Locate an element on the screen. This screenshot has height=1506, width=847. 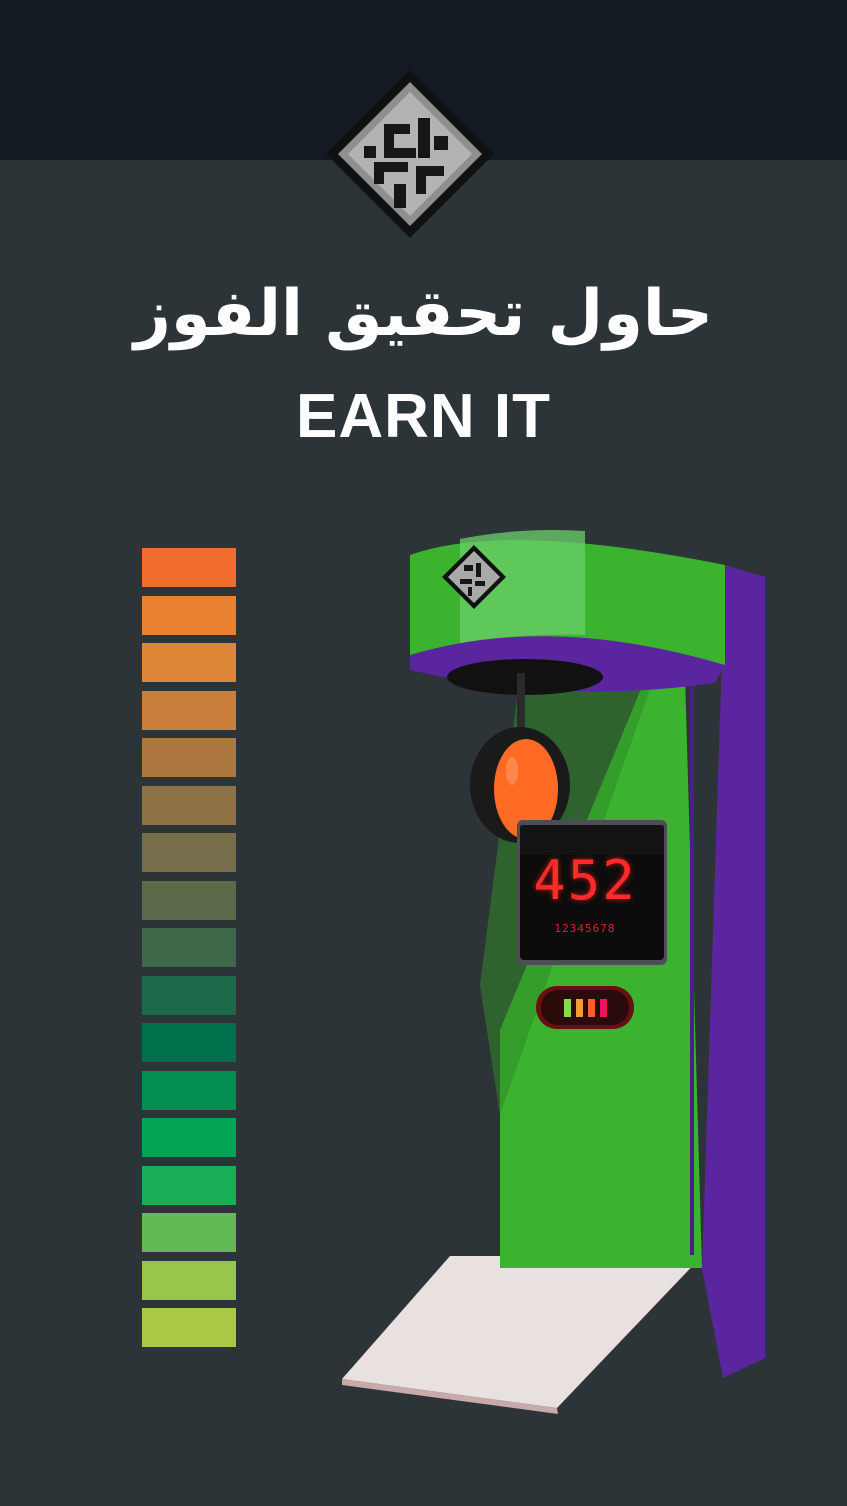
title-english: EARN IT is located at coordinates (423, 416).